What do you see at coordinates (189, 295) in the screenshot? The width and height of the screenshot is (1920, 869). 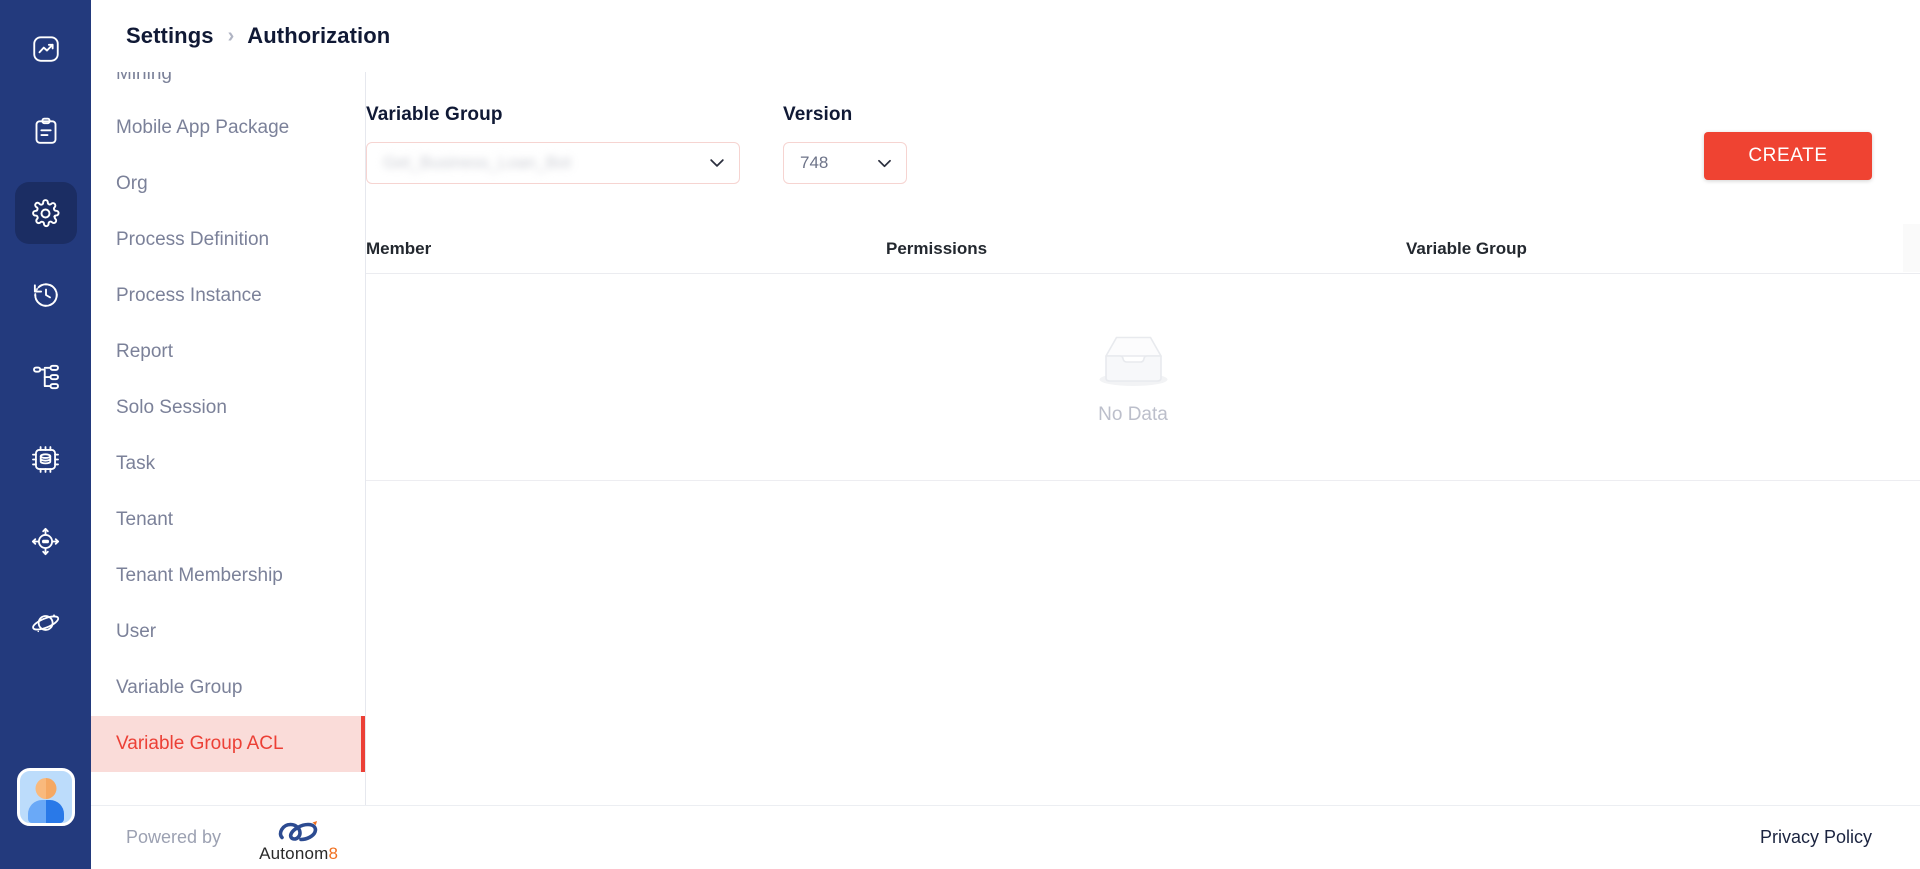 I see `settings-menu-item-label: Process Instance` at bounding box center [189, 295].